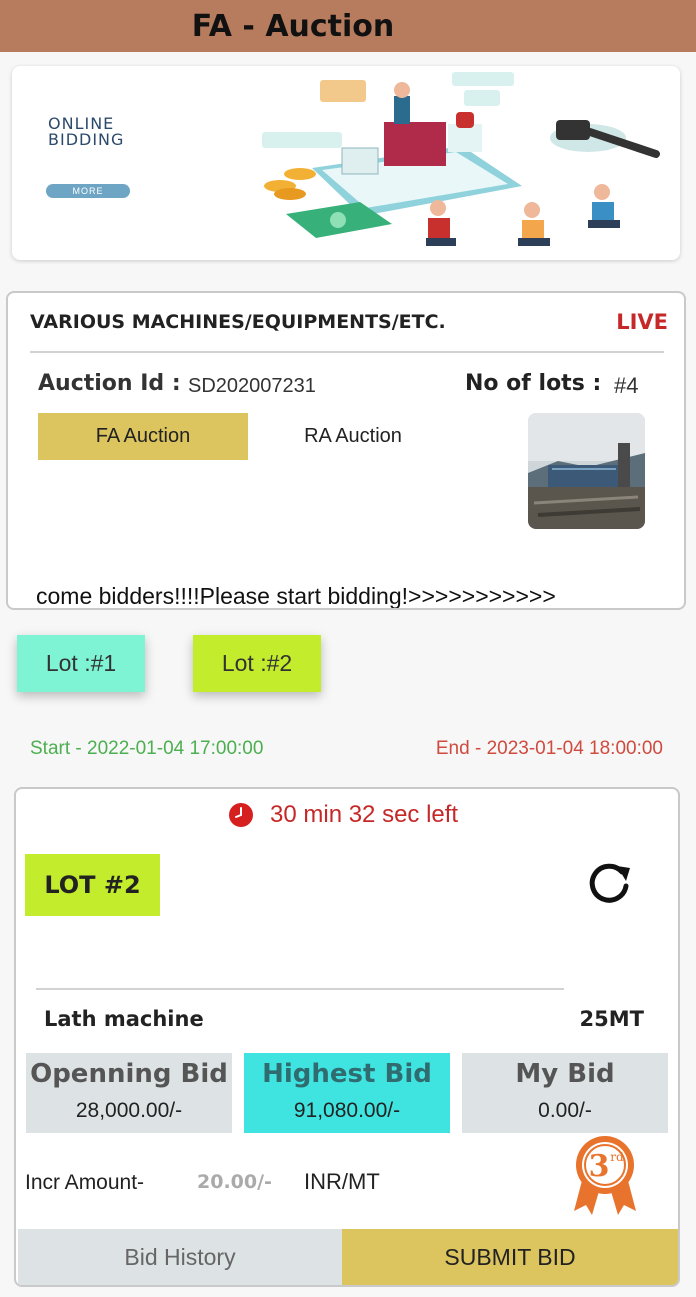  What do you see at coordinates (129, 1110) in the screenshot?
I see `opening-bid-value: 28,000.00/-` at bounding box center [129, 1110].